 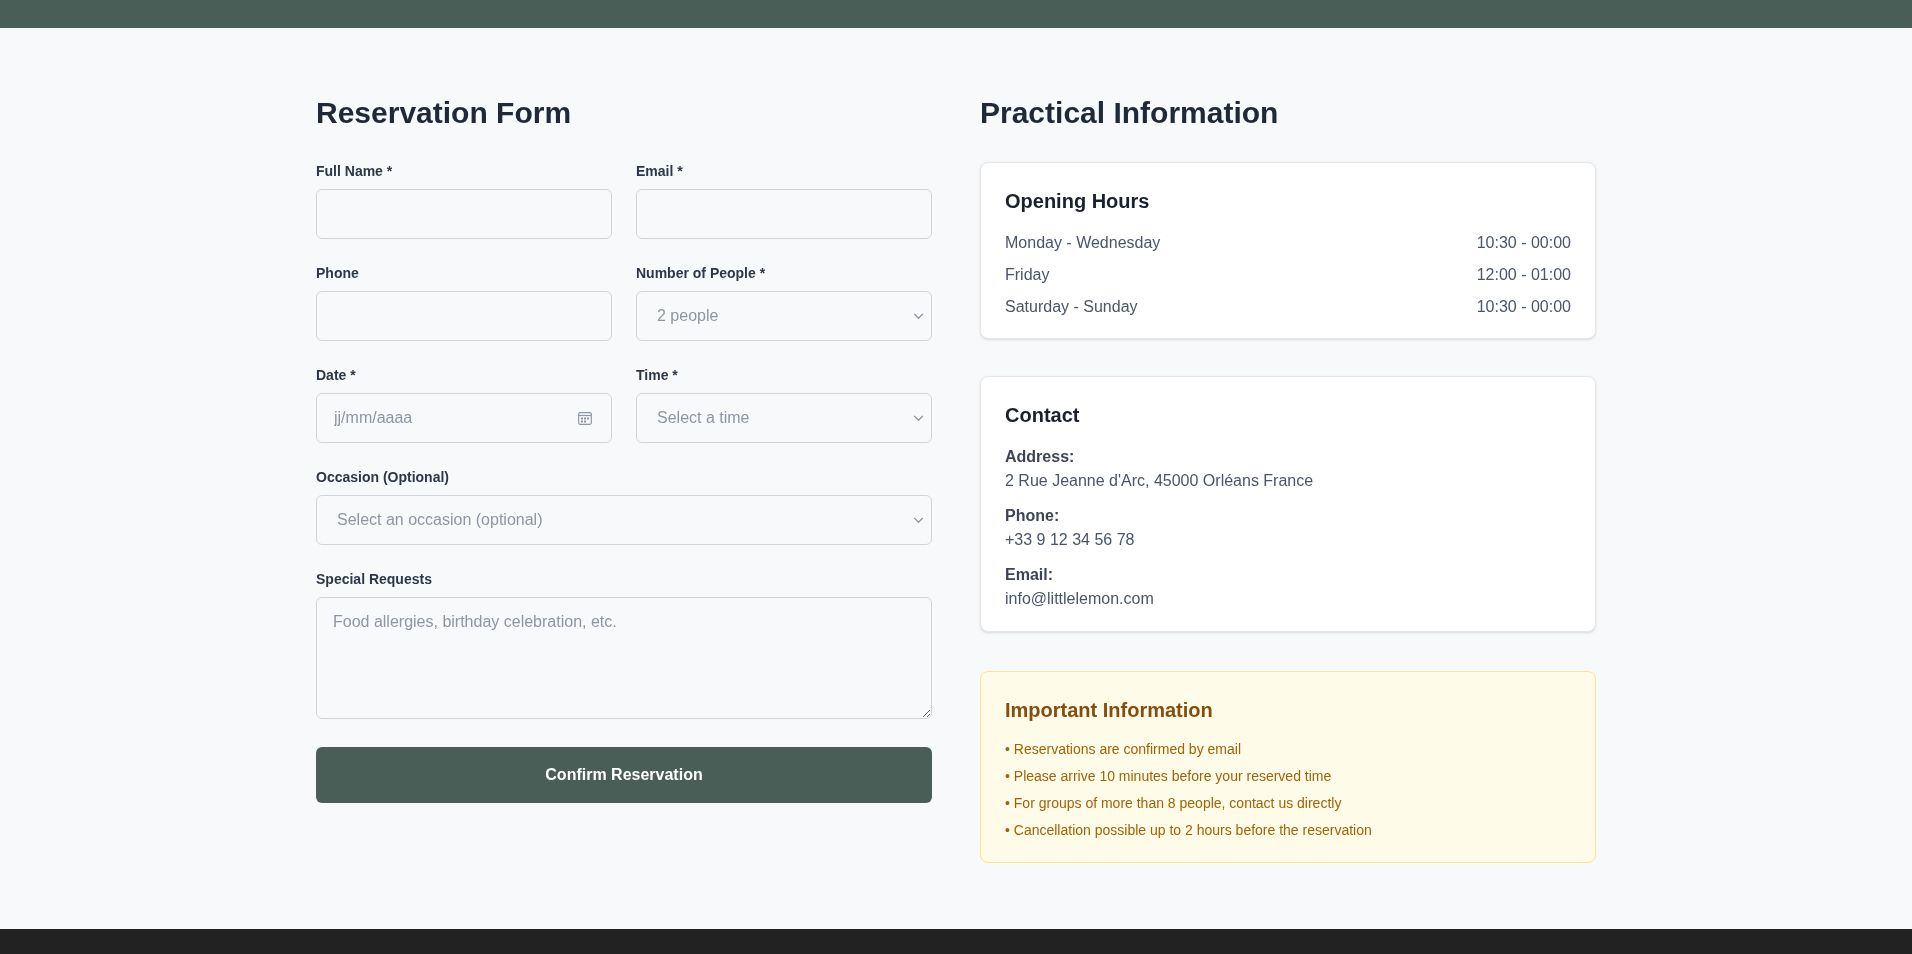 What do you see at coordinates (1040, 457) in the screenshot?
I see `contact-label: Address:` at bounding box center [1040, 457].